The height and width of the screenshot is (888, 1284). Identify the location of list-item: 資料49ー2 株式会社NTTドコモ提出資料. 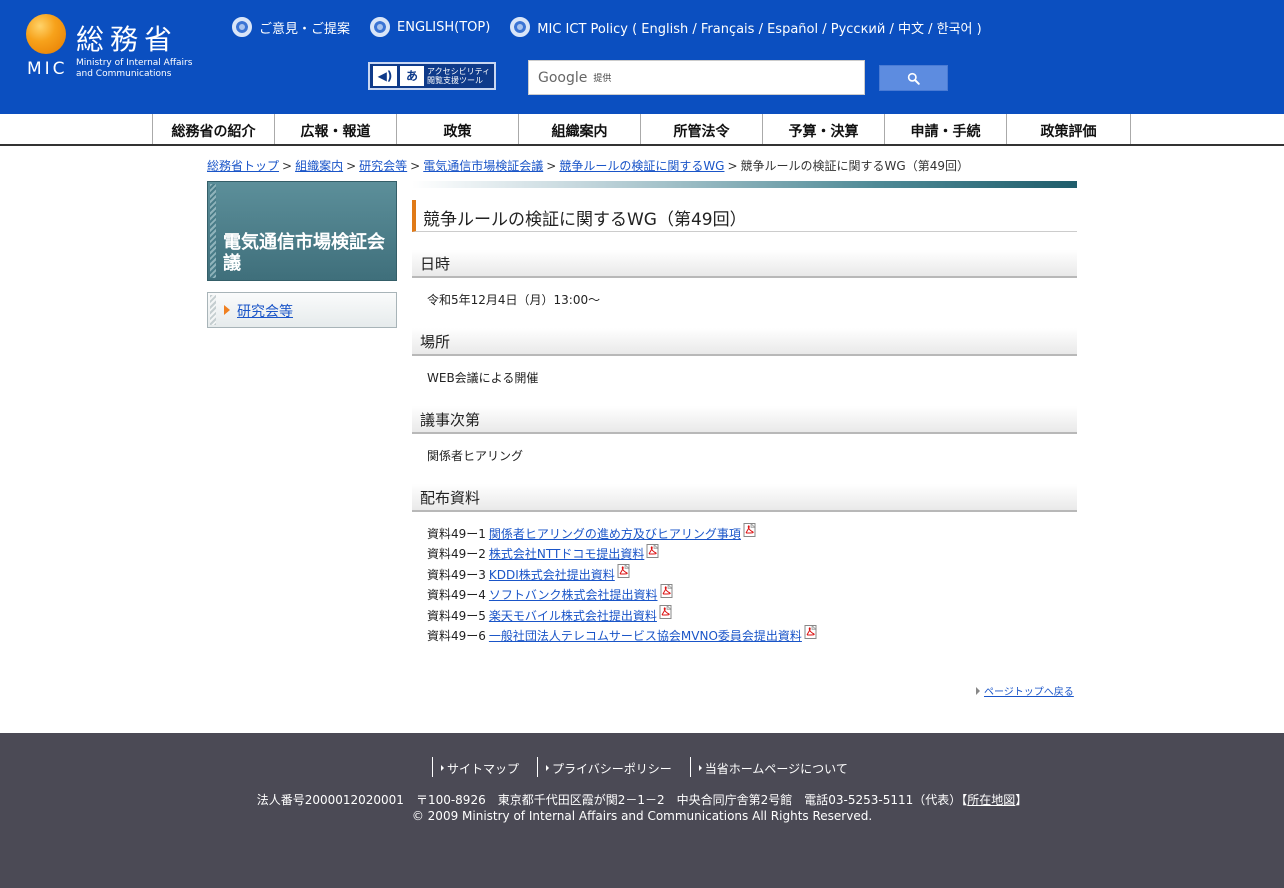
(622, 553).